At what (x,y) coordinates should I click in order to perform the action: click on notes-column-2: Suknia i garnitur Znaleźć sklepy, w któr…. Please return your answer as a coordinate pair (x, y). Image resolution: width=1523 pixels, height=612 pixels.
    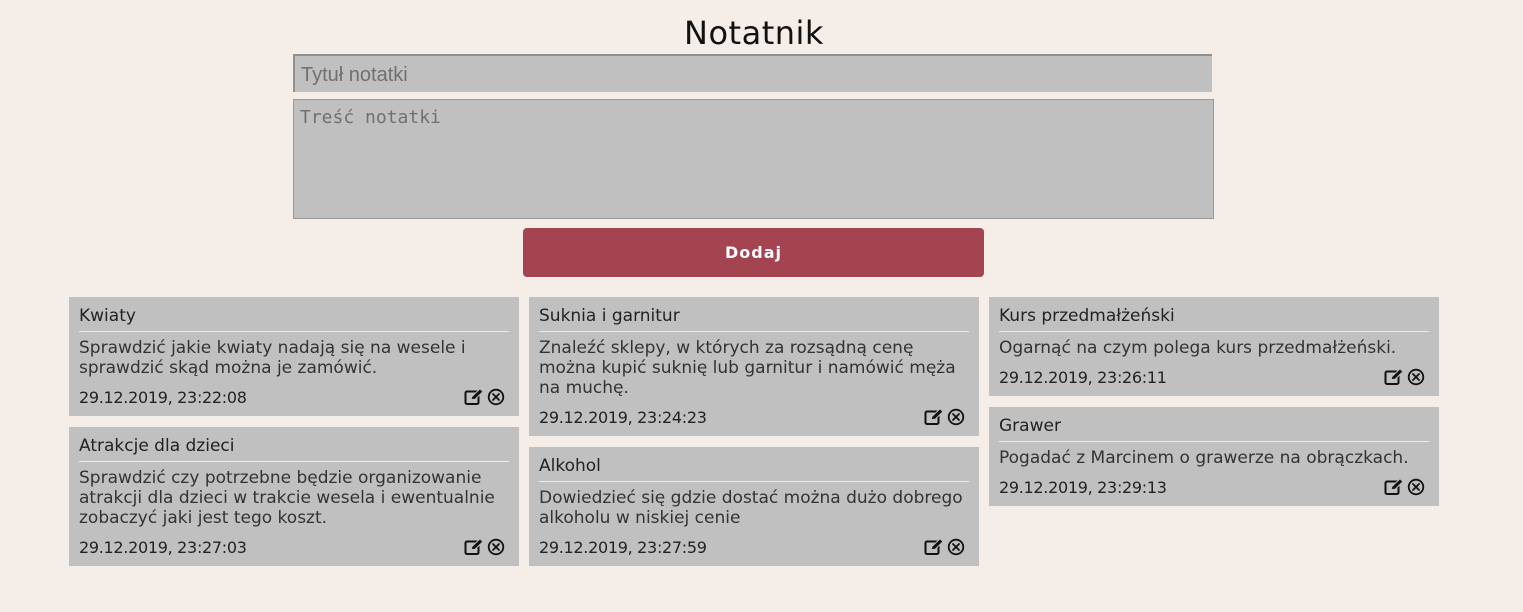
    Looking at the image, I should click on (754, 437).